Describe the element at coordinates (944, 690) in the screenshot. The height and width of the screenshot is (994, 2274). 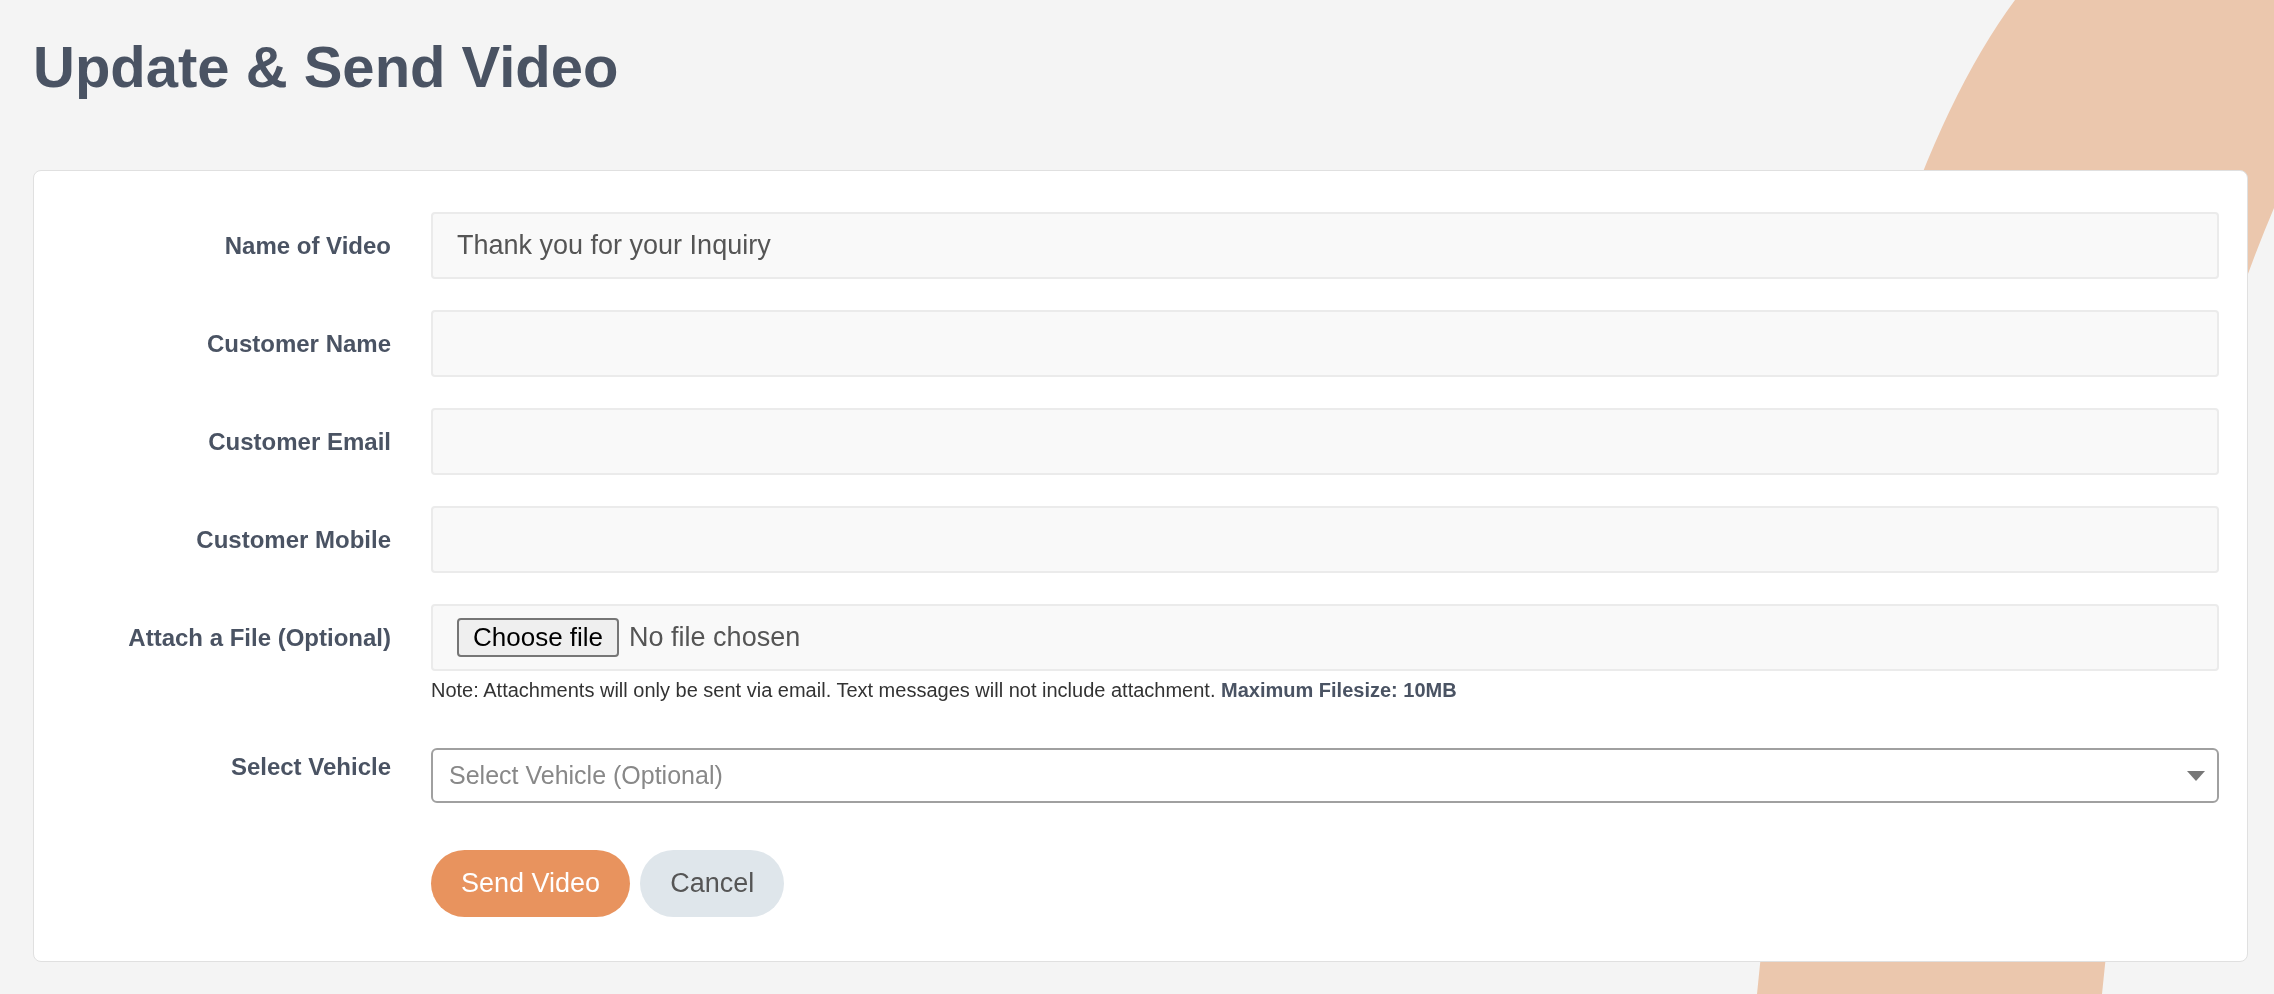
I see `attachment-note: Note: Attachments will only be sent via email. Text messages will not include attachment. Maximum Filesize: 10MB` at that location.